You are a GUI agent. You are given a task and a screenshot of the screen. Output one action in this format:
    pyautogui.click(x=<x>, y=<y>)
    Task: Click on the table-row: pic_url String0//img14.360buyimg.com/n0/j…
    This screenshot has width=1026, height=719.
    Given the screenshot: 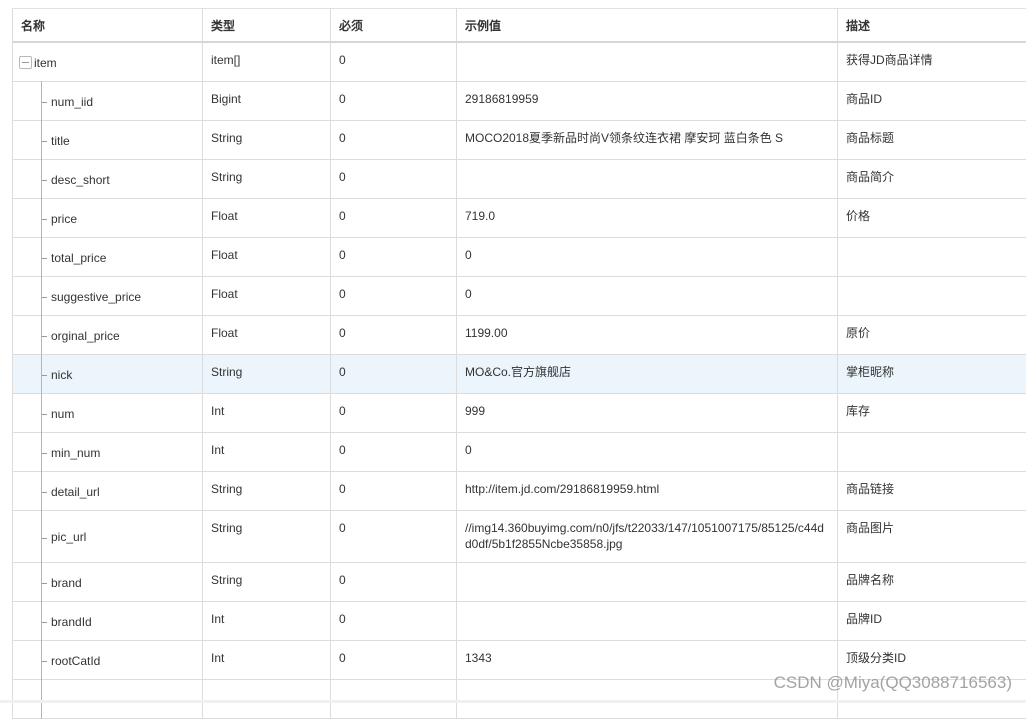 What is the action you would take?
    pyautogui.click(x=519, y=536)
    